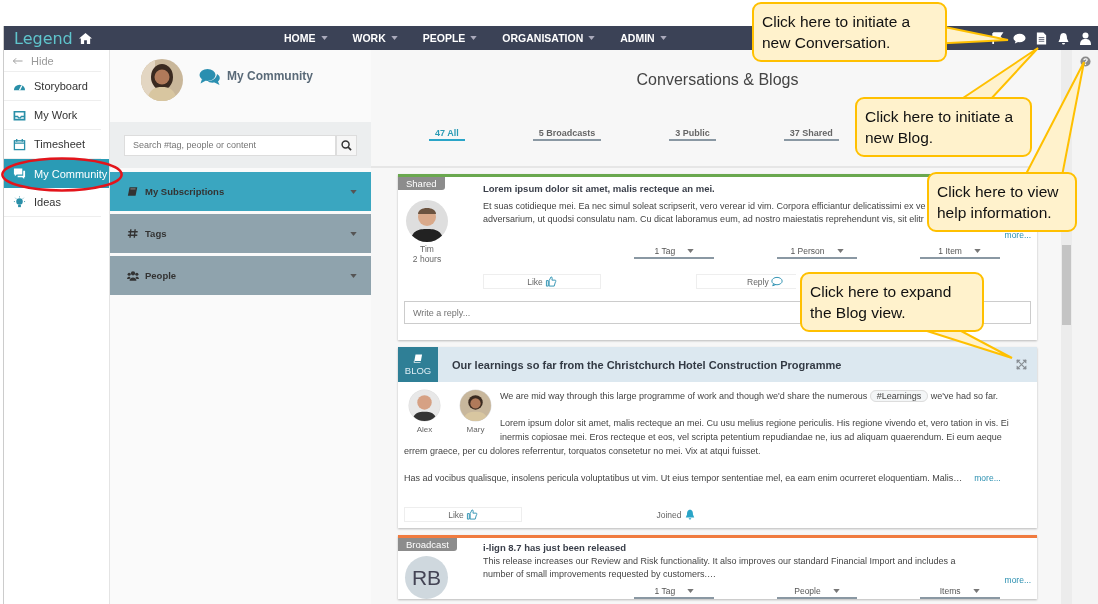 The width and height of the screenshot is (1098, 604). What do you see at coordinates (133, 275) in the screenshot?
I see `people-icon` at bounding box center [133, 275].